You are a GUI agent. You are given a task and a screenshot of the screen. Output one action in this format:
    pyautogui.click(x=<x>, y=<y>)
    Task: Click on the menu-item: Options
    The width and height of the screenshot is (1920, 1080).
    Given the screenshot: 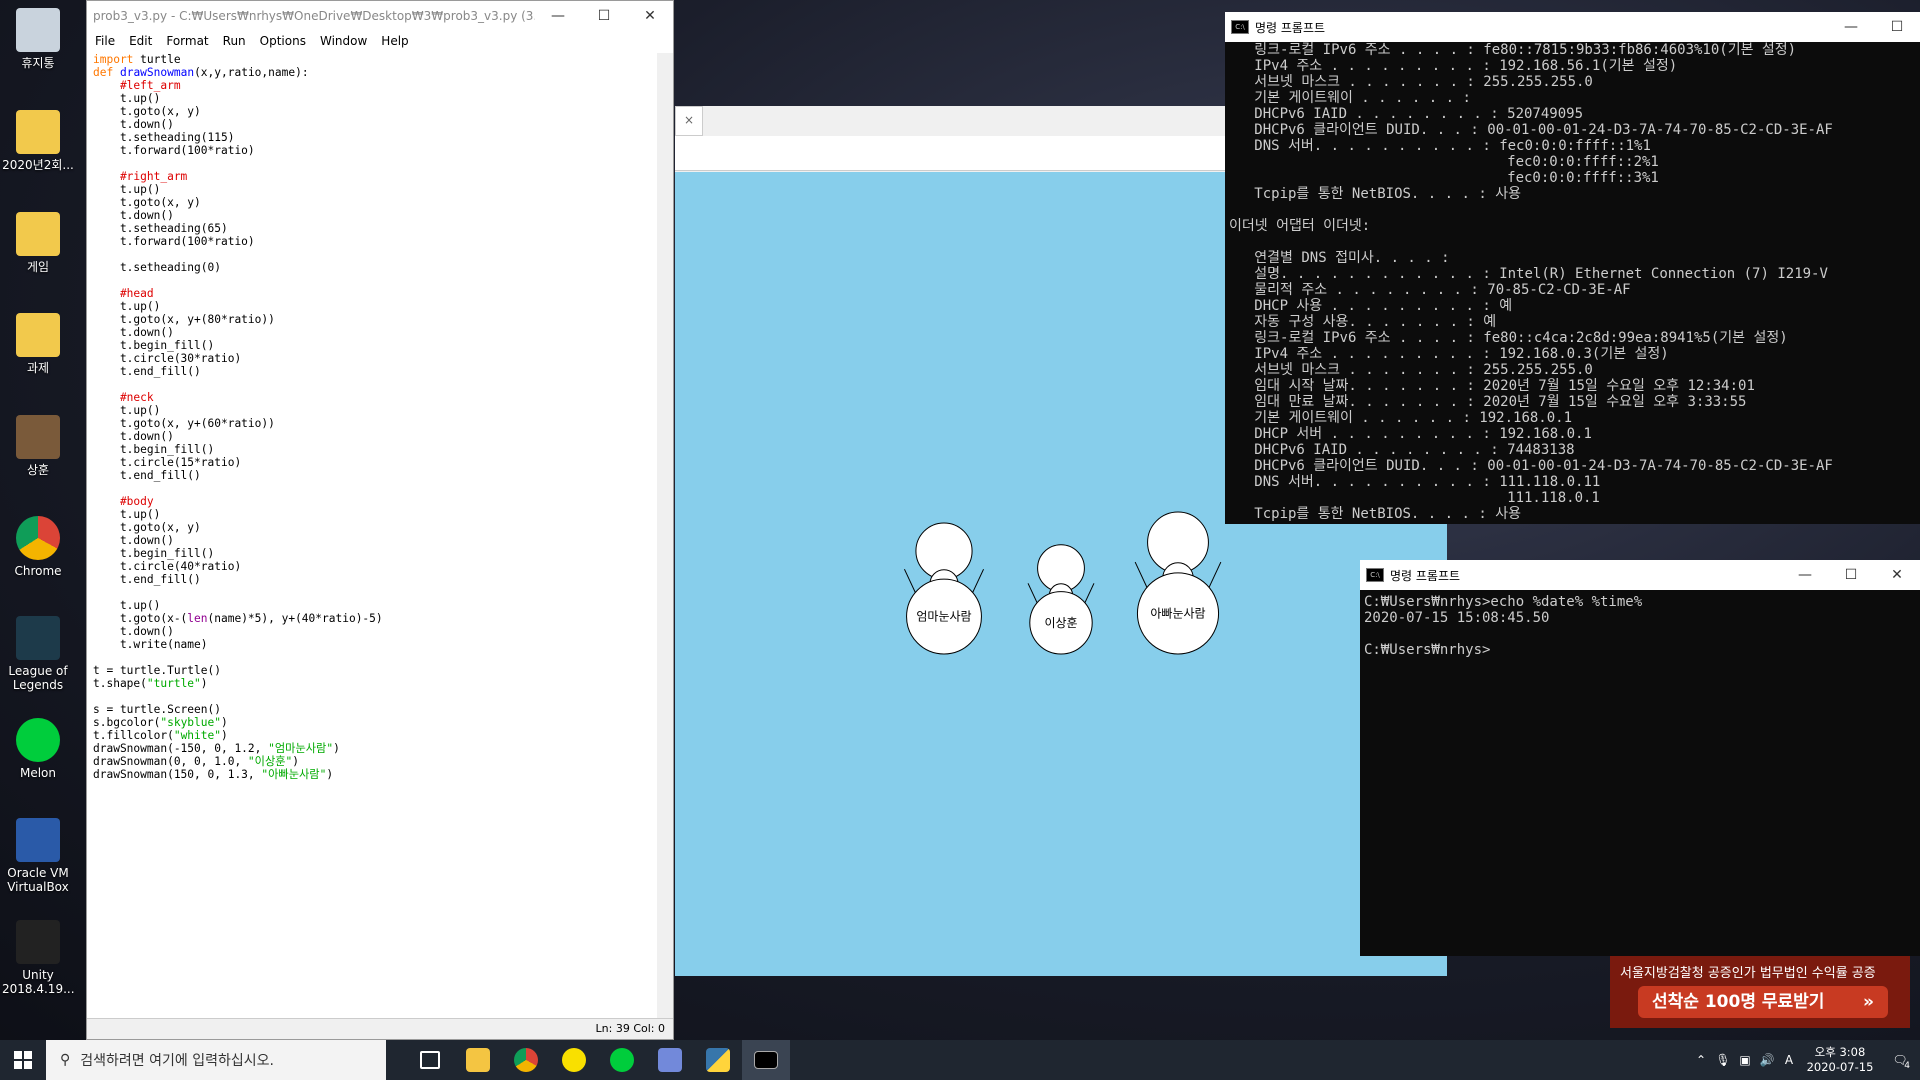 What is the action you would take?
    pyautogui.click(x=283, y=41)
    